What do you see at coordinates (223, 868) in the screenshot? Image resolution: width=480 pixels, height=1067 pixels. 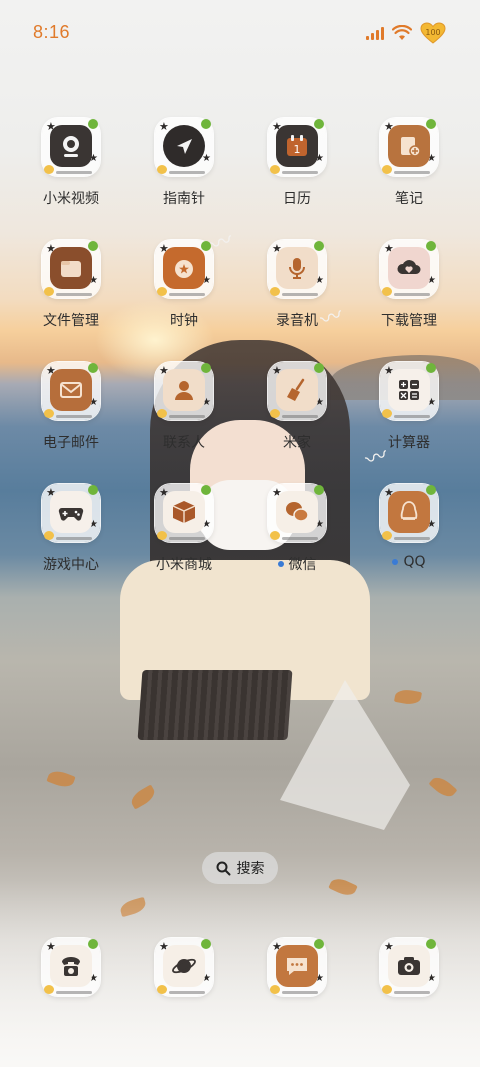 I see `search-icon` at bounding box center [223, 868].